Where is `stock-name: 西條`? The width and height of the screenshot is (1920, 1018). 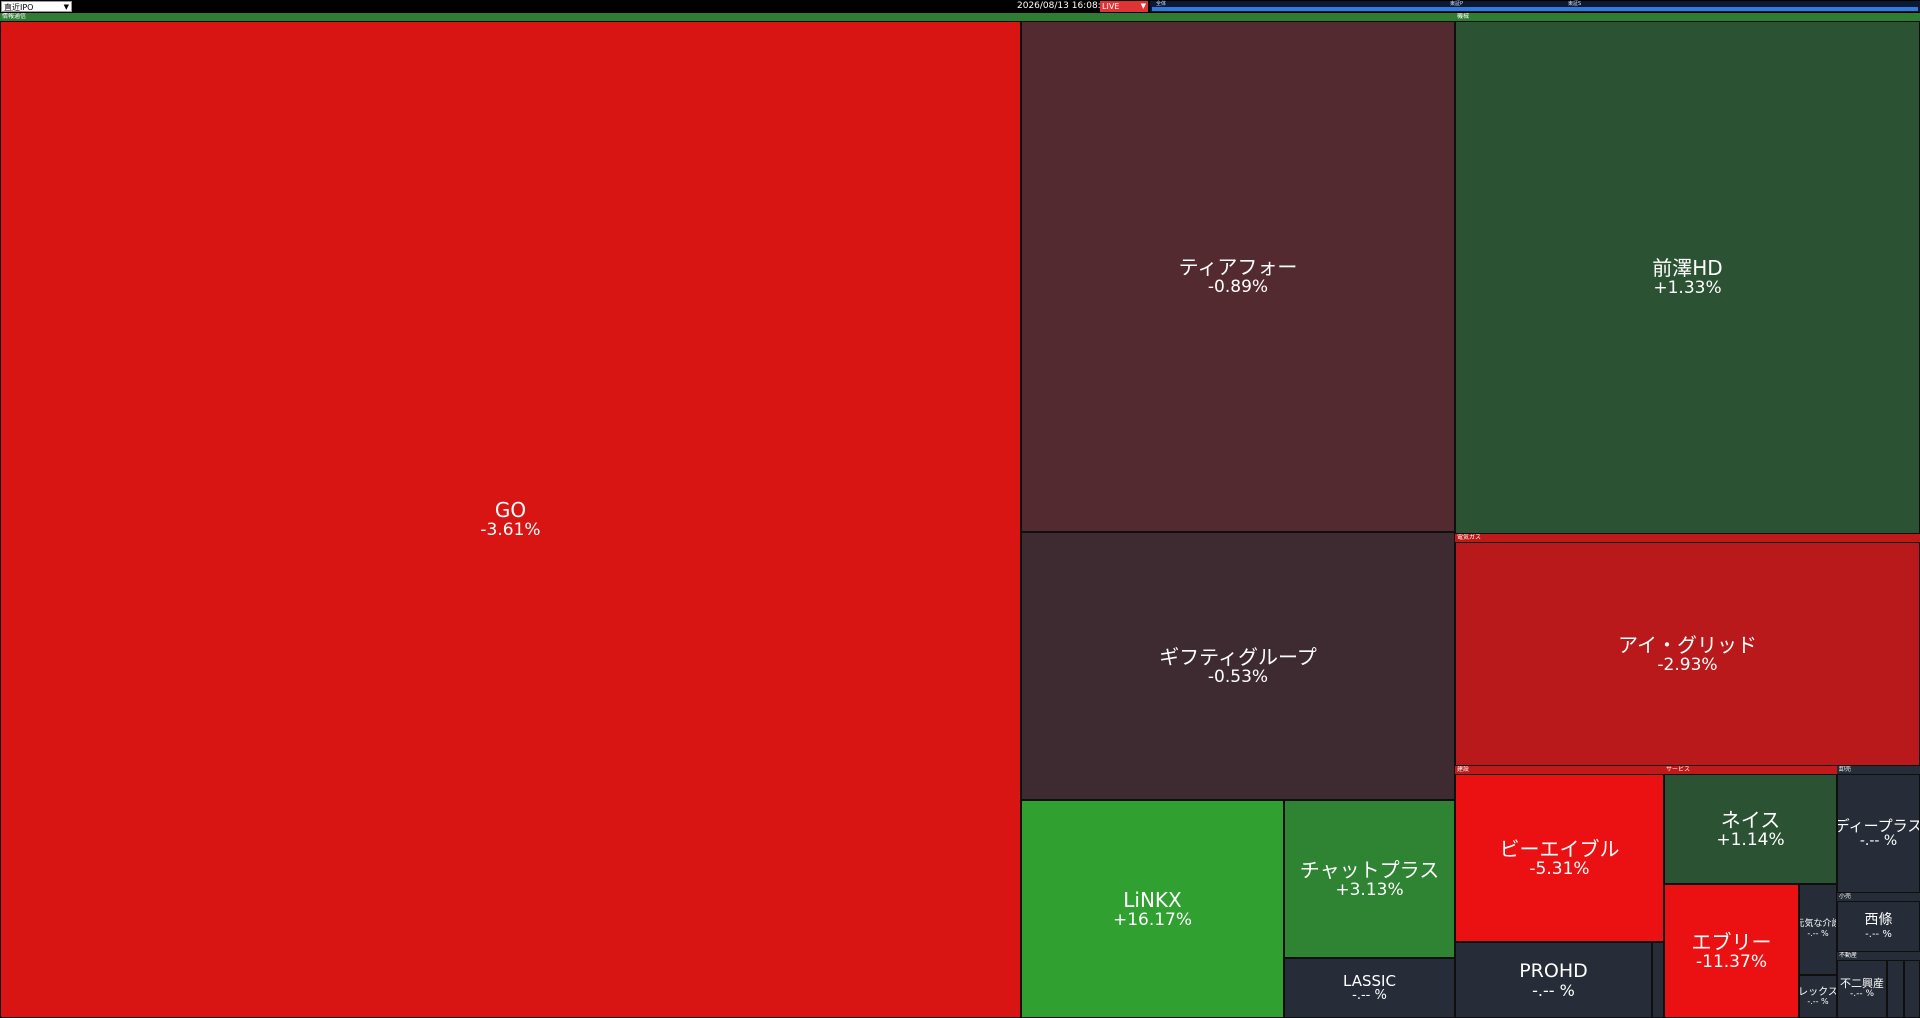
stock-name: 西條 is located at coordinates (1878, 920).